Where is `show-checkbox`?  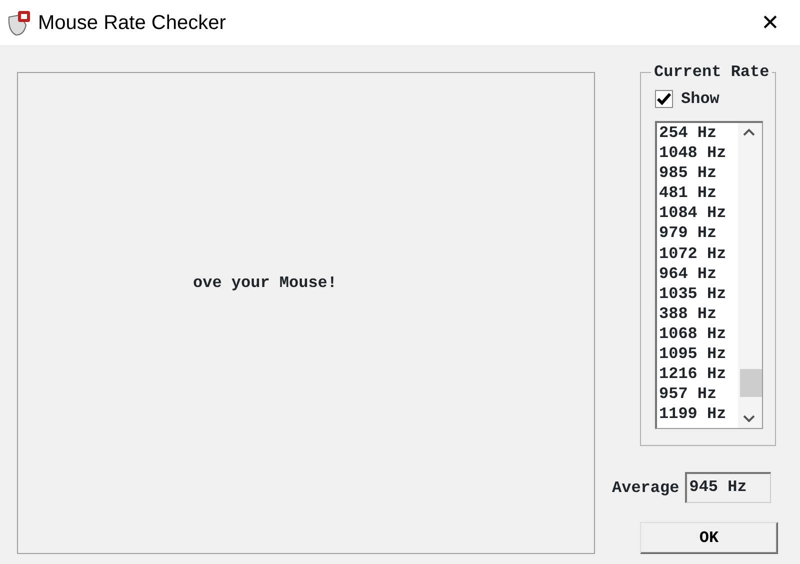 show-checkbox is located at coordinates (664, 99).